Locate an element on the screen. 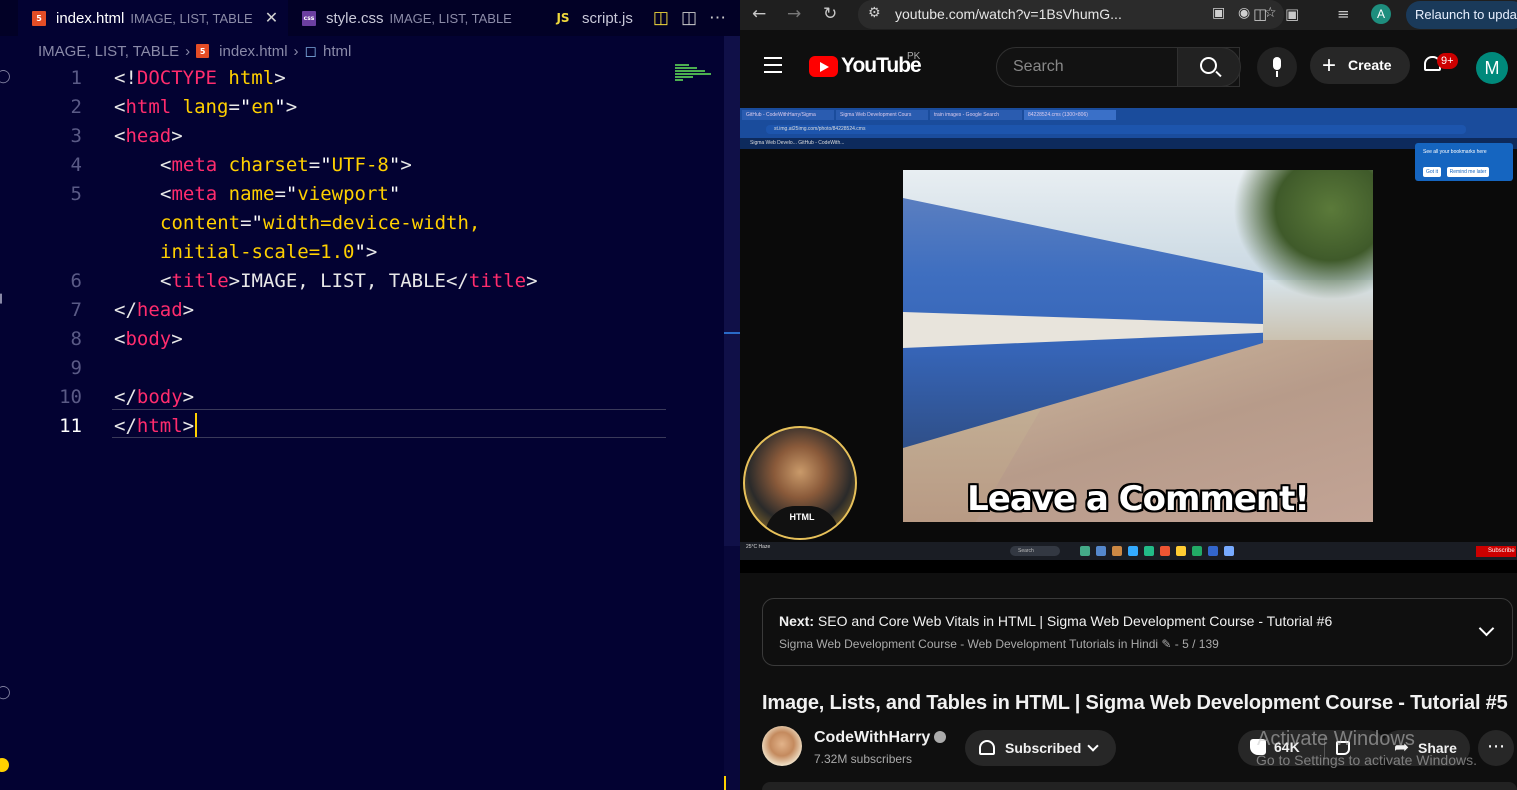  site-info-icon: ⚙ is located at coordinates (874, 13).